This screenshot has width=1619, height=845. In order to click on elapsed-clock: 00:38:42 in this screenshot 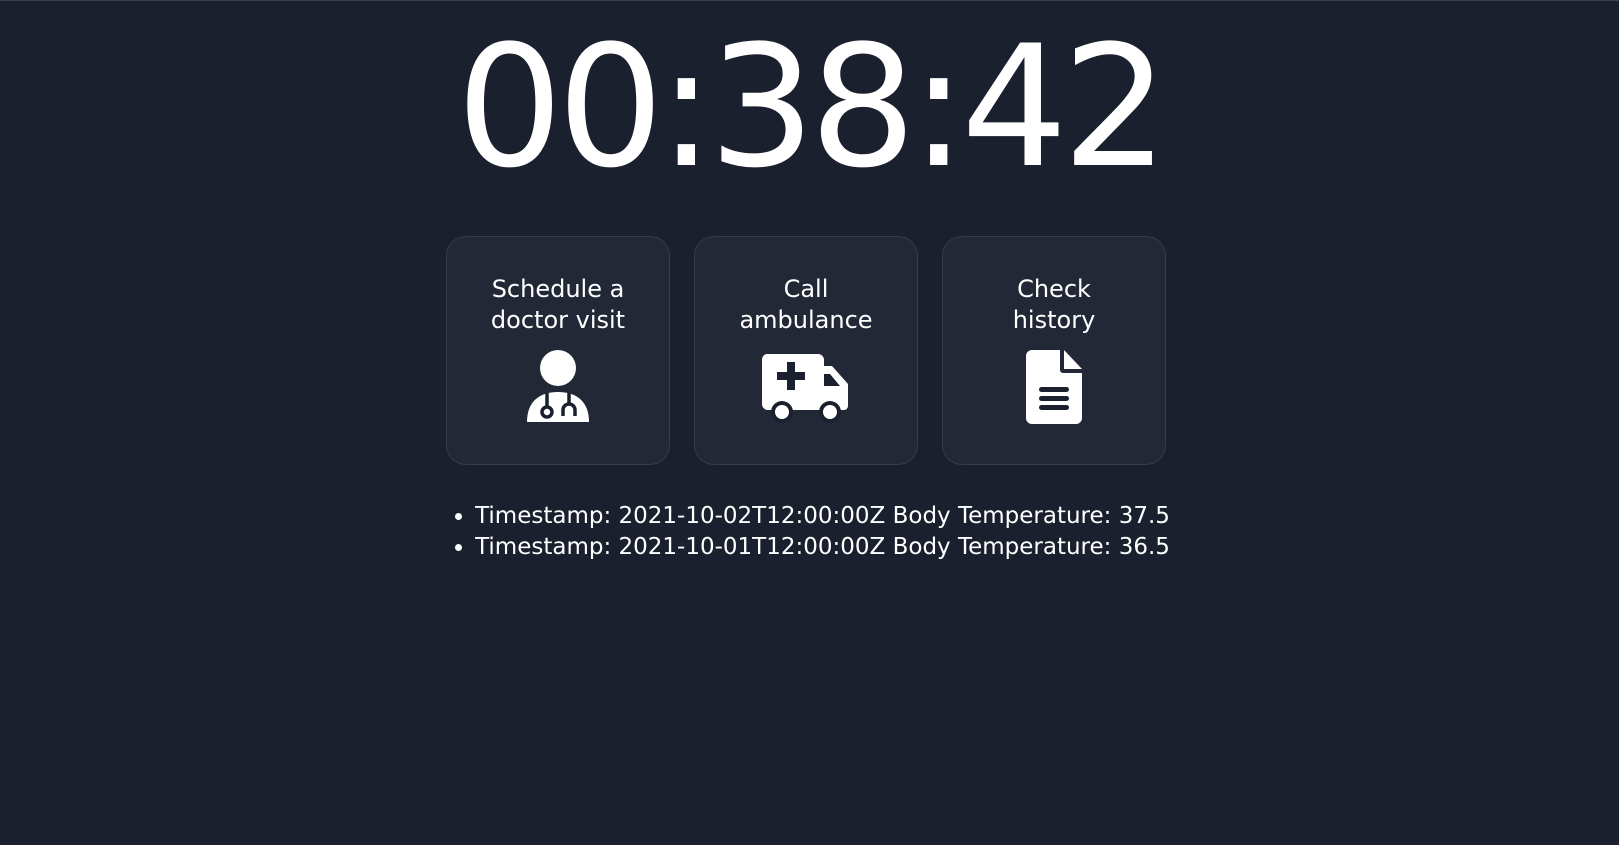, I will do `click(812, 107)`.